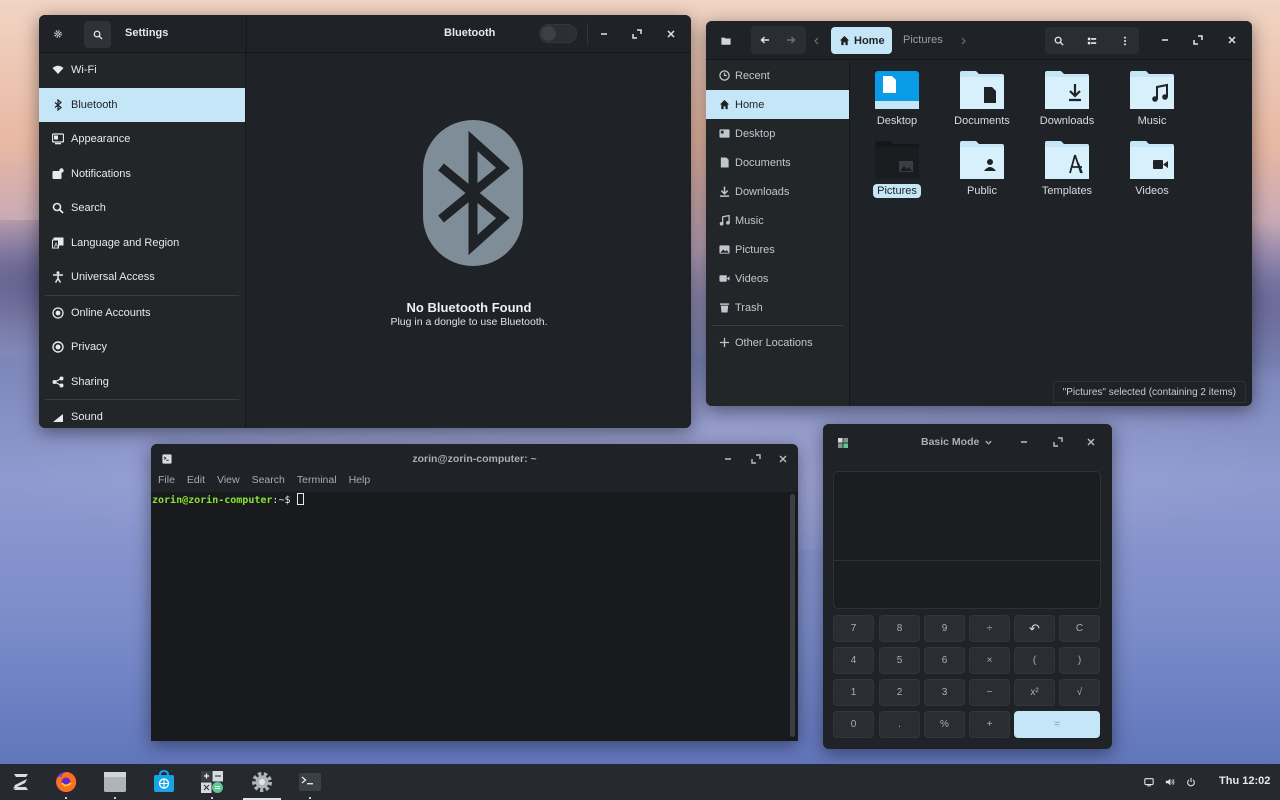 This screenshot has width=1280, height=800. I want to click on key-add: +, so click(989, 724).